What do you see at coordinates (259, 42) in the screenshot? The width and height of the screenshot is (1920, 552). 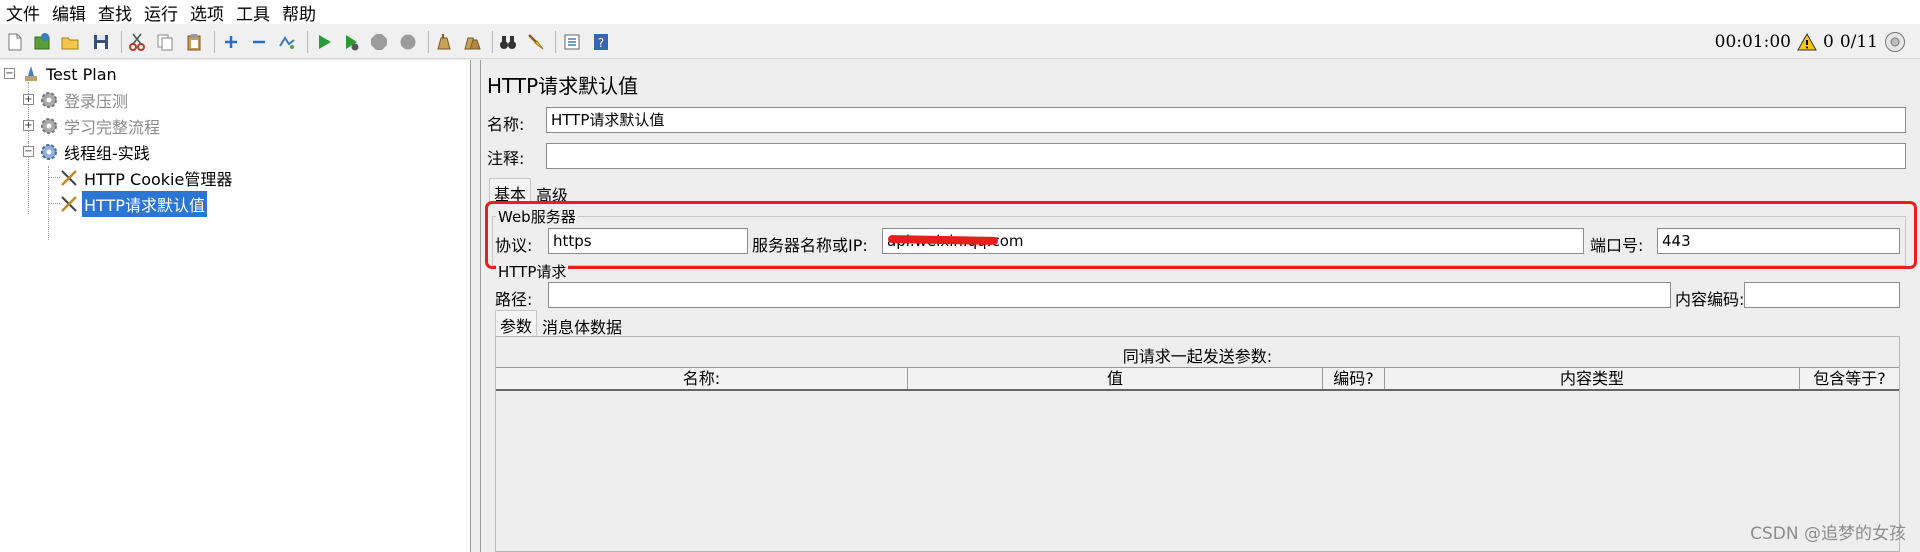 I see `collapse-icon` at bounding box center [259, 42].